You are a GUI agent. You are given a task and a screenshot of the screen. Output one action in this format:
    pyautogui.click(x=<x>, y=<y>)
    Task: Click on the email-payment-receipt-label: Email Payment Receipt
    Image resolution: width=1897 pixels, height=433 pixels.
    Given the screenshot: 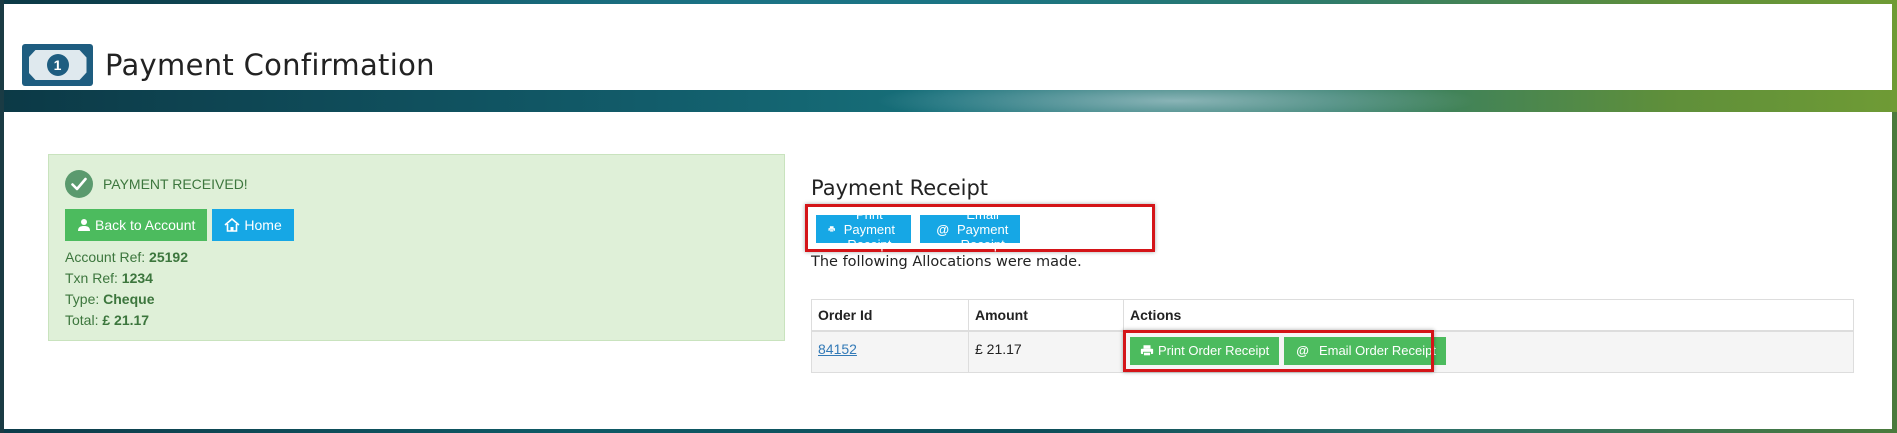 What is the action you would take?
    pyautogui.click(x=983, y=229)
    